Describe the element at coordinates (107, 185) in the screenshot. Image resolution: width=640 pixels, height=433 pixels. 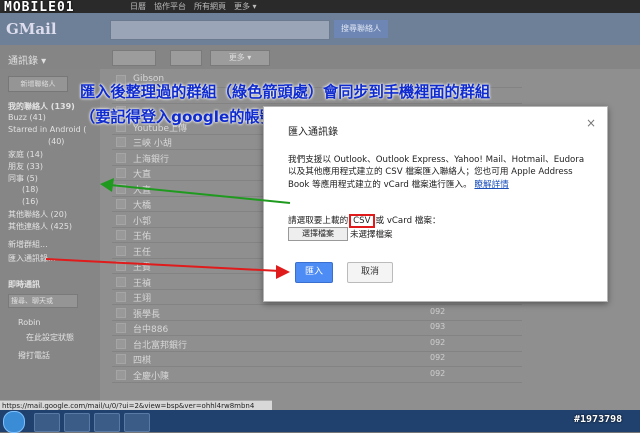
I see `green-arrow-head` at that location.